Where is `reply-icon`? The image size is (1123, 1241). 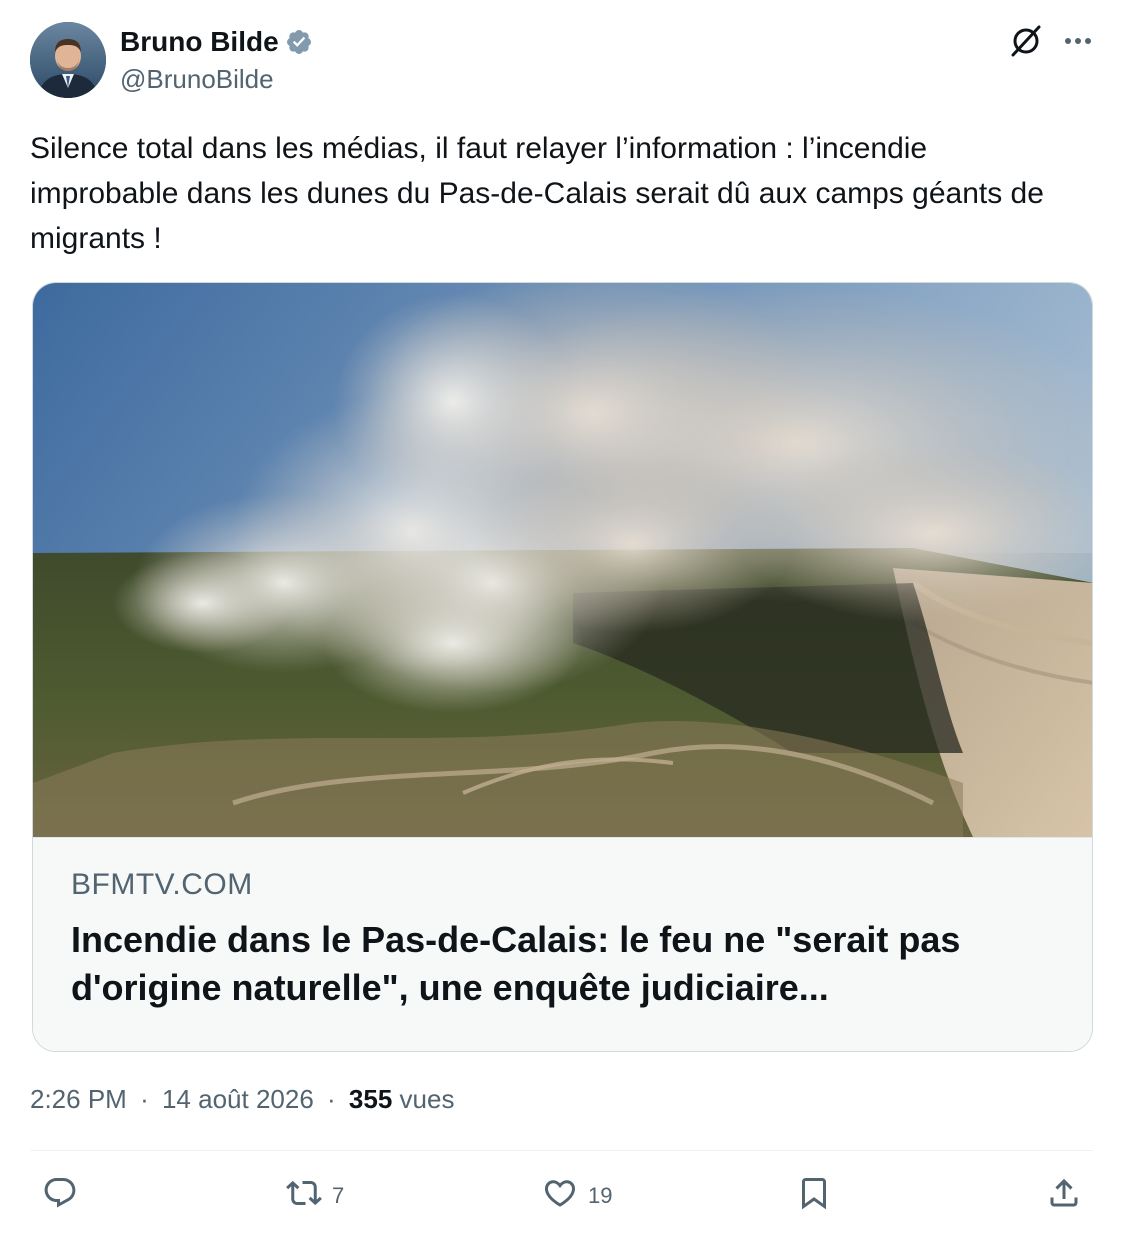
reply-icon is located at coordinates (60, 1196).